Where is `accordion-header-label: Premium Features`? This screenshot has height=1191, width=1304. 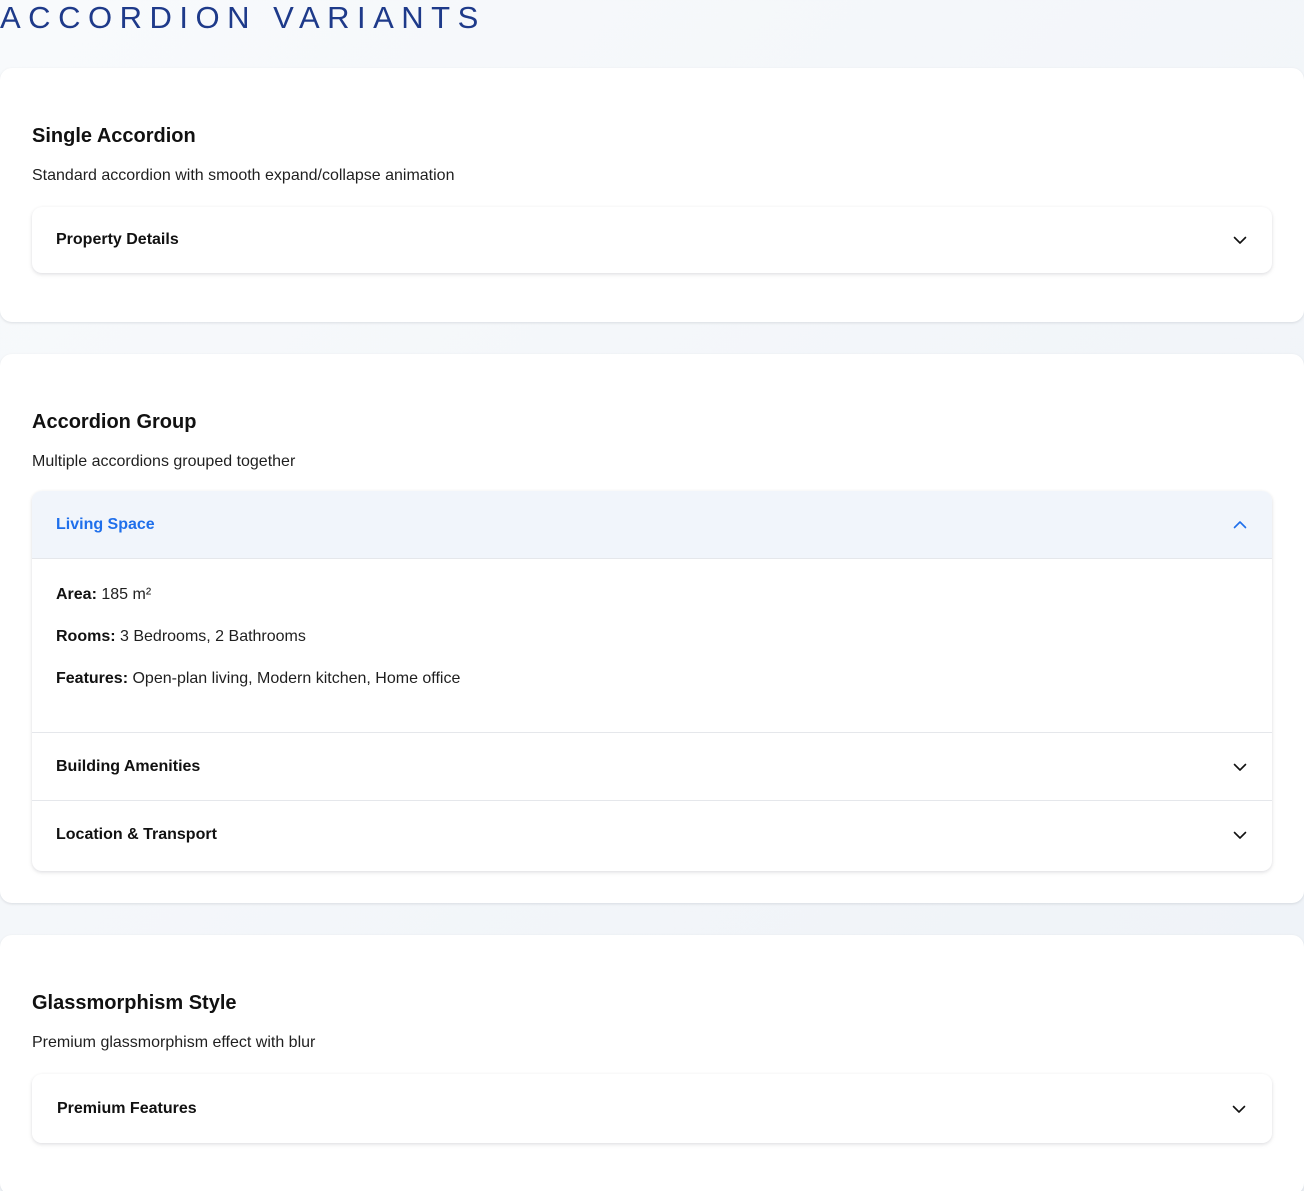
accordion-header-label: Premium Features is located at coordinates (127, 1108).